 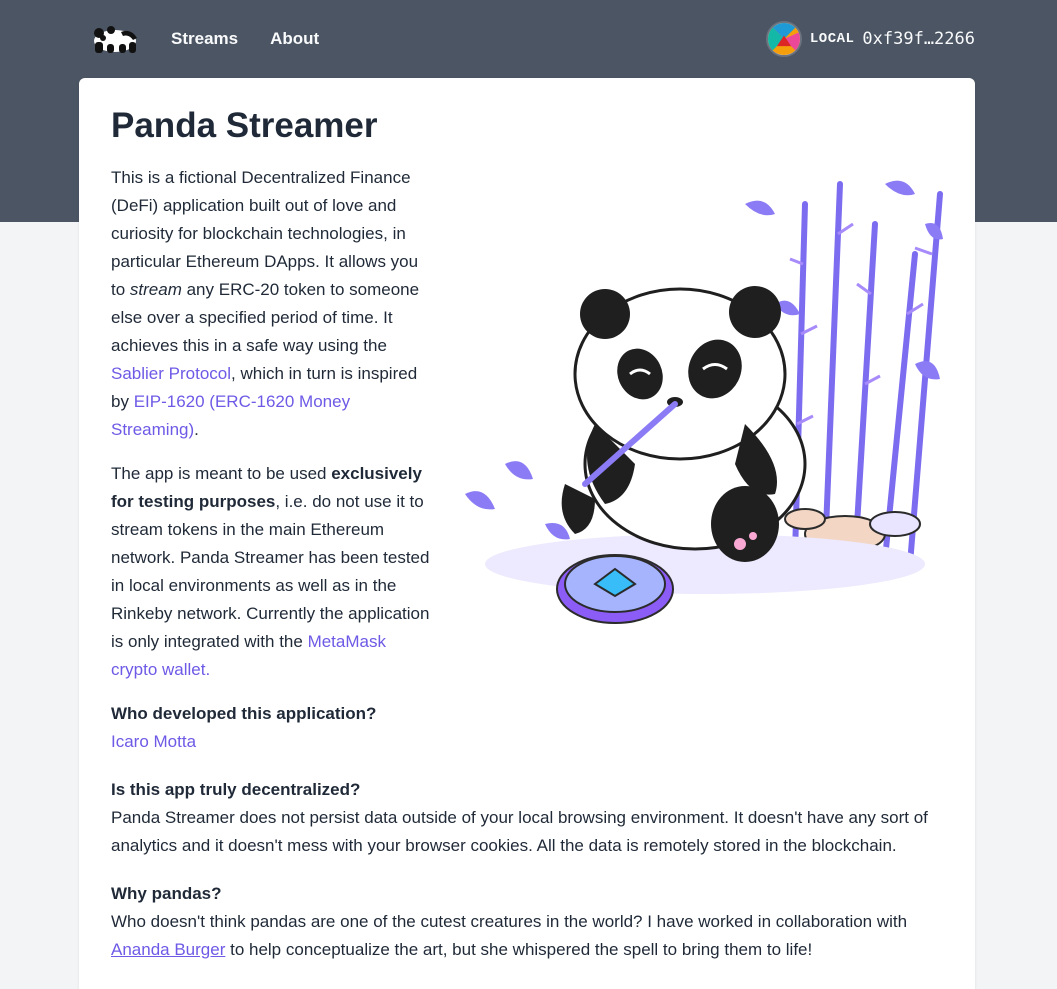 What do you see at coordinates (236, 789) in the screenshot?
I see `faq-question: Is this app truly decentralized?` at bounding box center [236, 789].